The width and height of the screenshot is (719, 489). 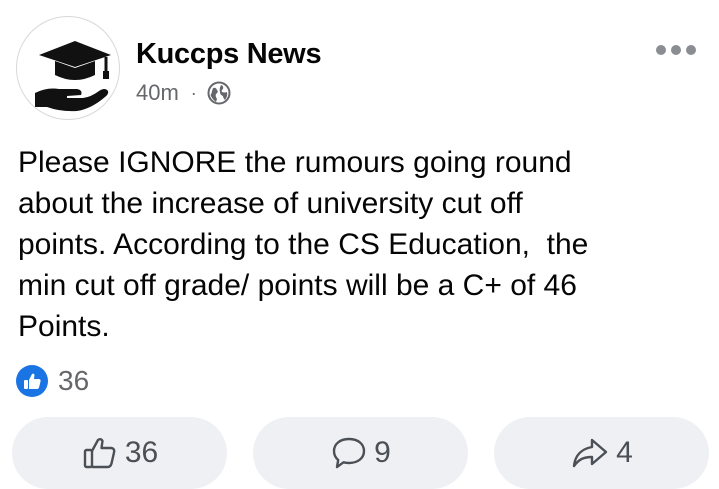 I want to click on thumbs-up-icon, so click(x=99, y=453).